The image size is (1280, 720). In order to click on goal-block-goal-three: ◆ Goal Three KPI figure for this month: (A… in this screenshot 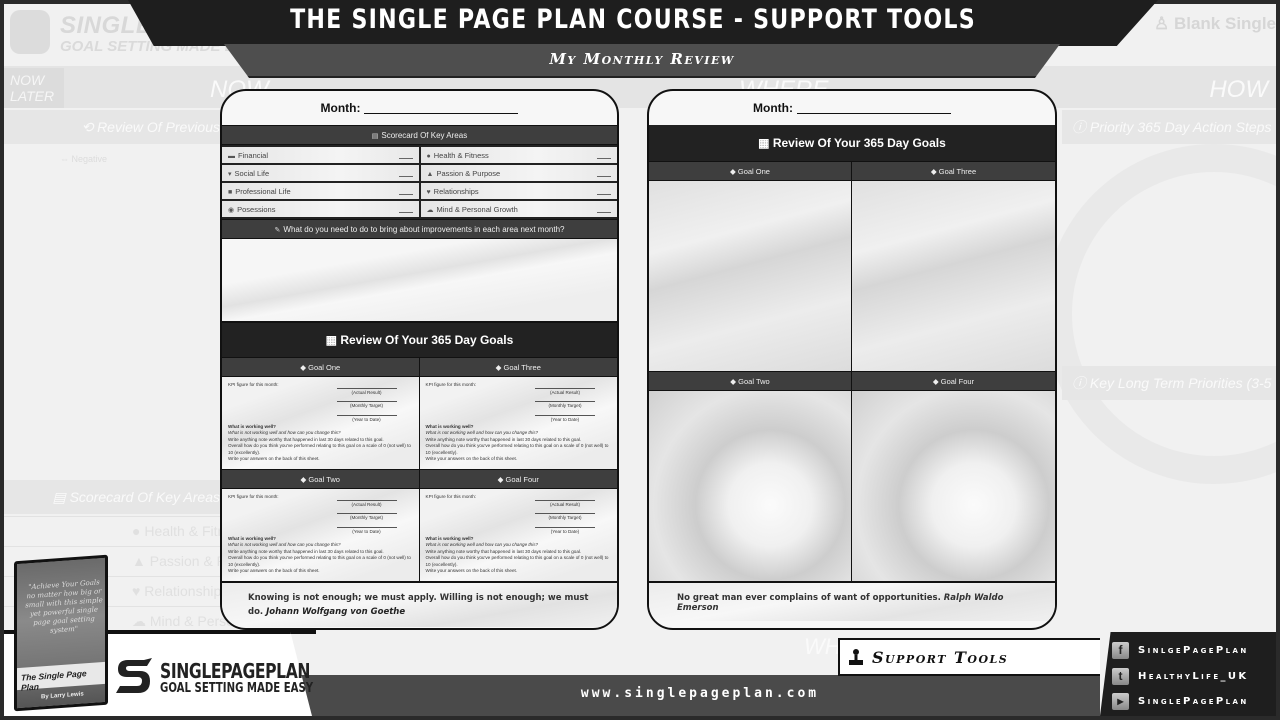, I will do `click(518, 413)`.